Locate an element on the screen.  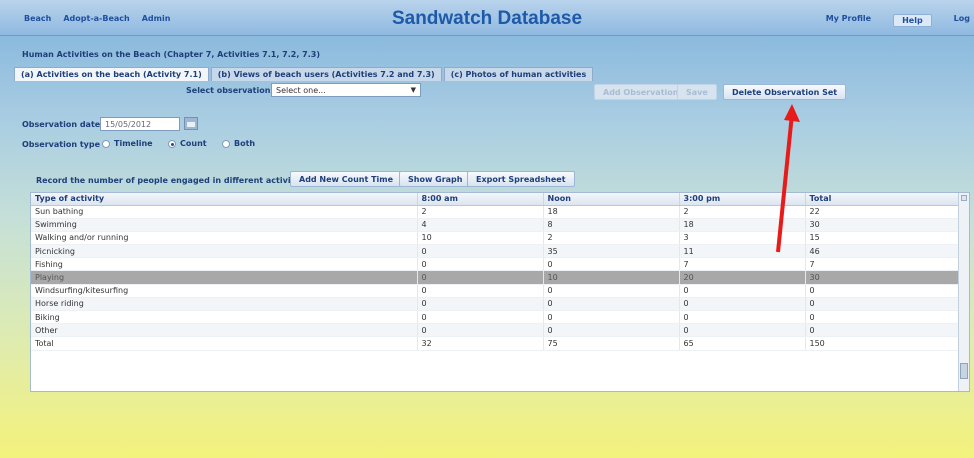
table-row: Fishing 0 0 7 7 is located at coordinates (495, 264).